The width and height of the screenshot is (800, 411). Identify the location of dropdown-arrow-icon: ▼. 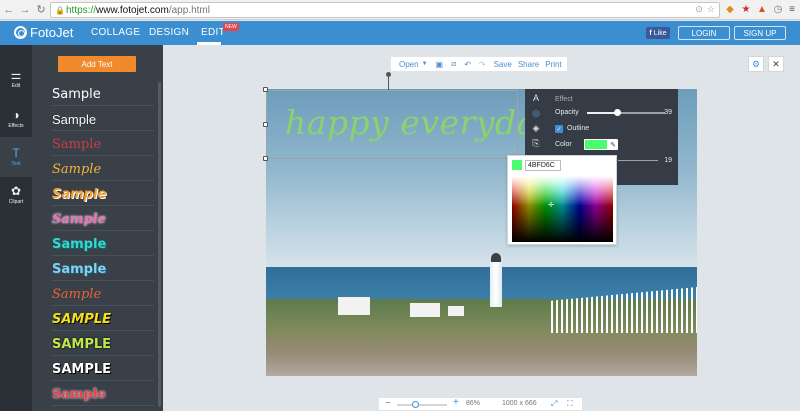
(424, 64).